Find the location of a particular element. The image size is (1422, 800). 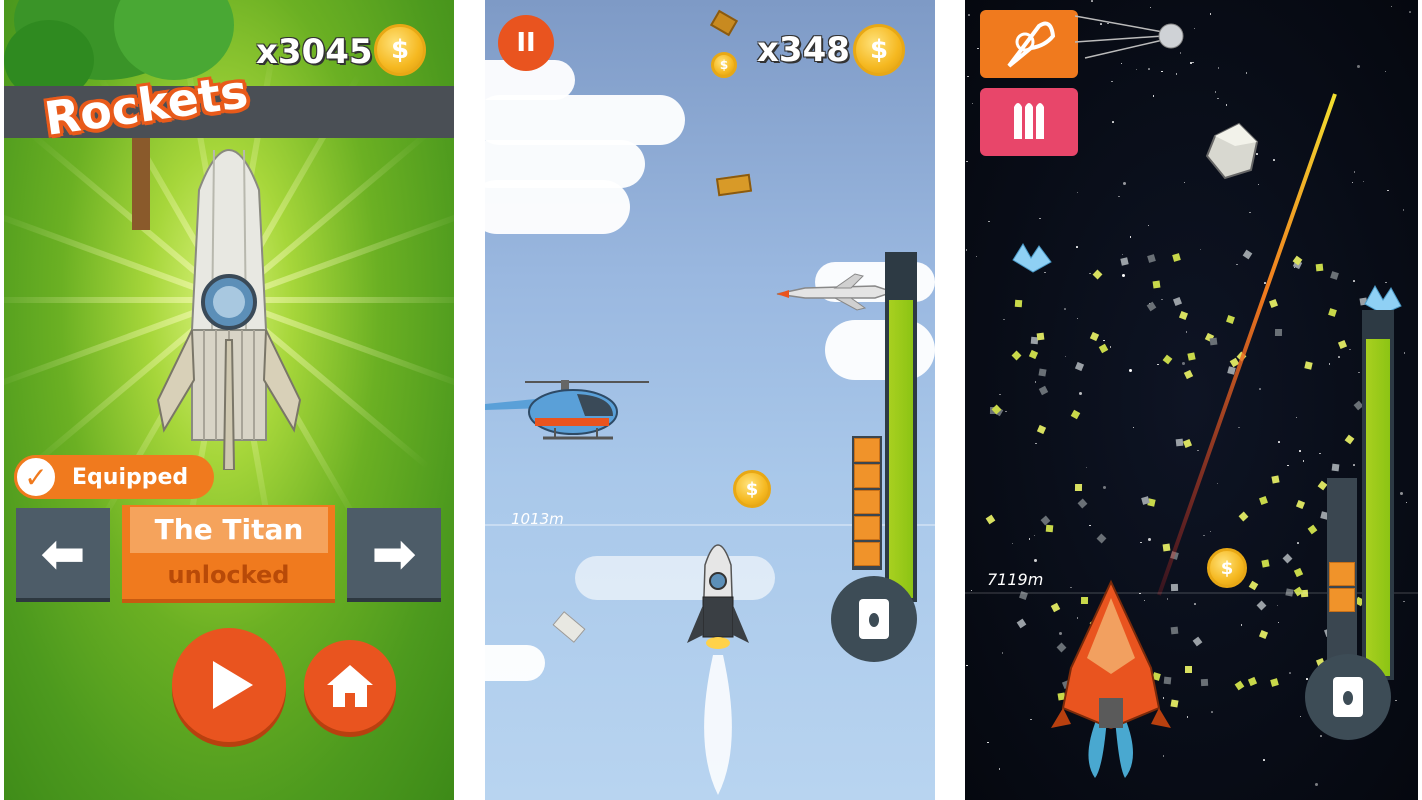

play-icon is located at coordinates (233, 685).